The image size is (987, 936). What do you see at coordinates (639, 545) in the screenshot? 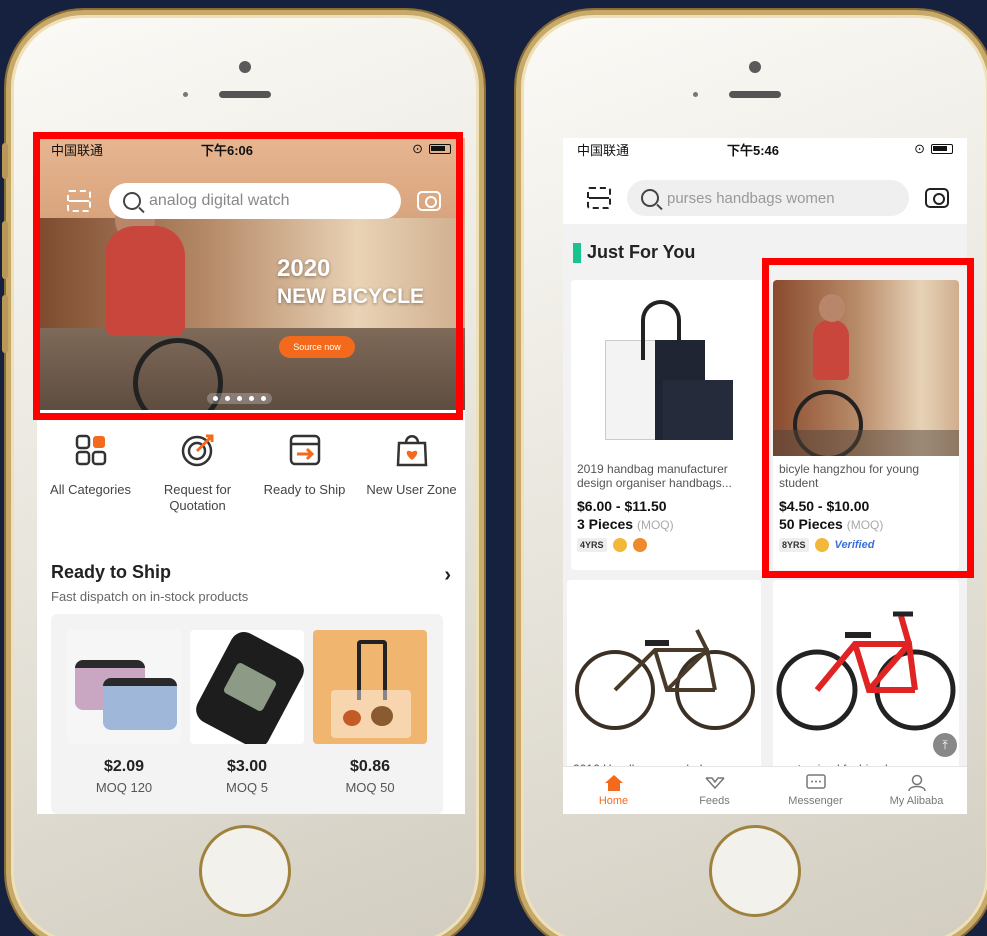
I see `trade-assurance-icon` at bounding box center [639, 545].